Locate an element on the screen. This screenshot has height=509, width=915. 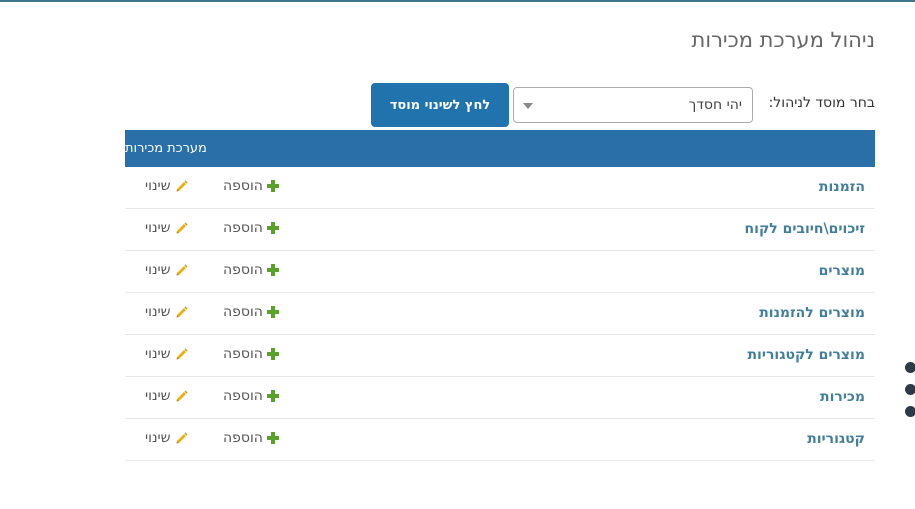
table-row: זיכוים\חיובים לקוח הוספה שינוי is located at coordinates (500, 230).